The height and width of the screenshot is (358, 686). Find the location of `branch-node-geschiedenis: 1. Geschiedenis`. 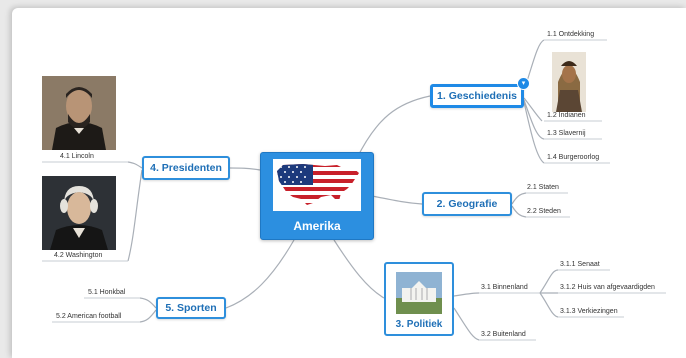

branch-node-geschiedenis: 1. Geschiedenis is located at coordinates (477, 96).